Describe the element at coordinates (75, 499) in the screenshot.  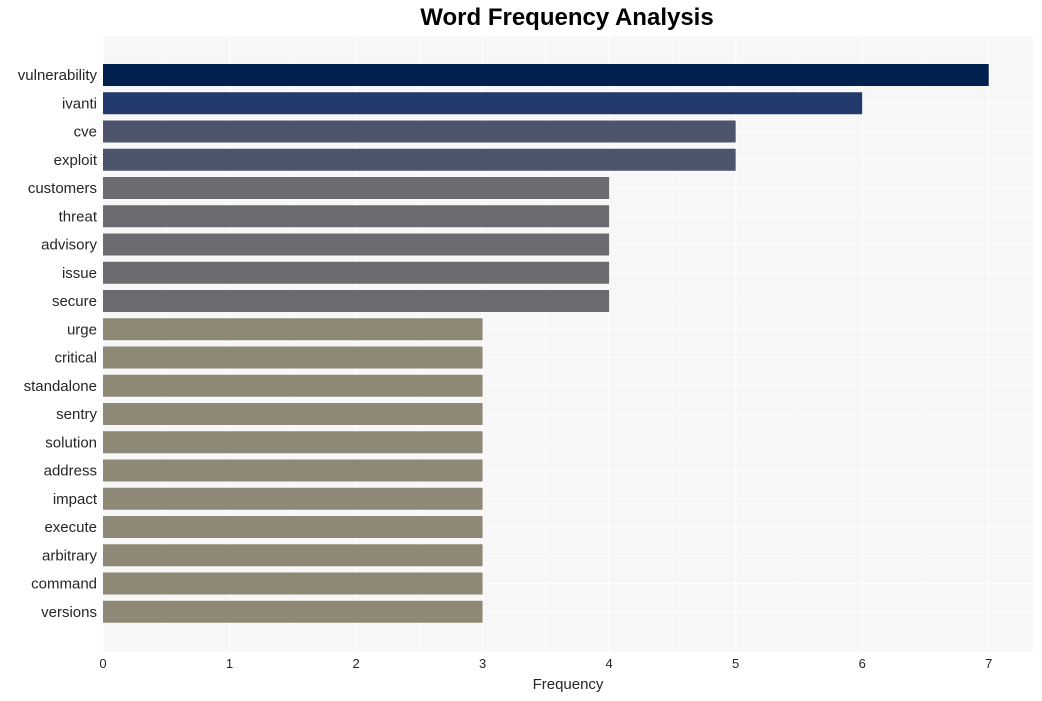
I see `y-label-impact: impact` at that location.